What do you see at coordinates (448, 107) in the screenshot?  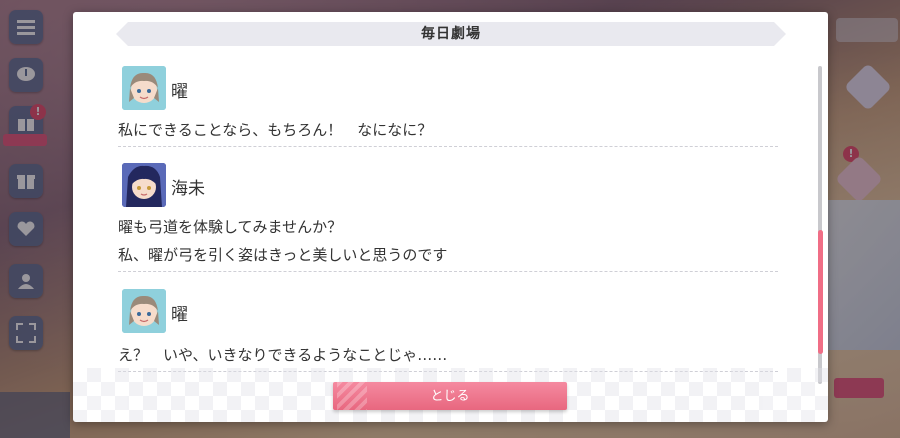 I see `dialogue-entry: 曜 私にできることなら、もちろん！ なになに？` at bounding box center [448, 107].